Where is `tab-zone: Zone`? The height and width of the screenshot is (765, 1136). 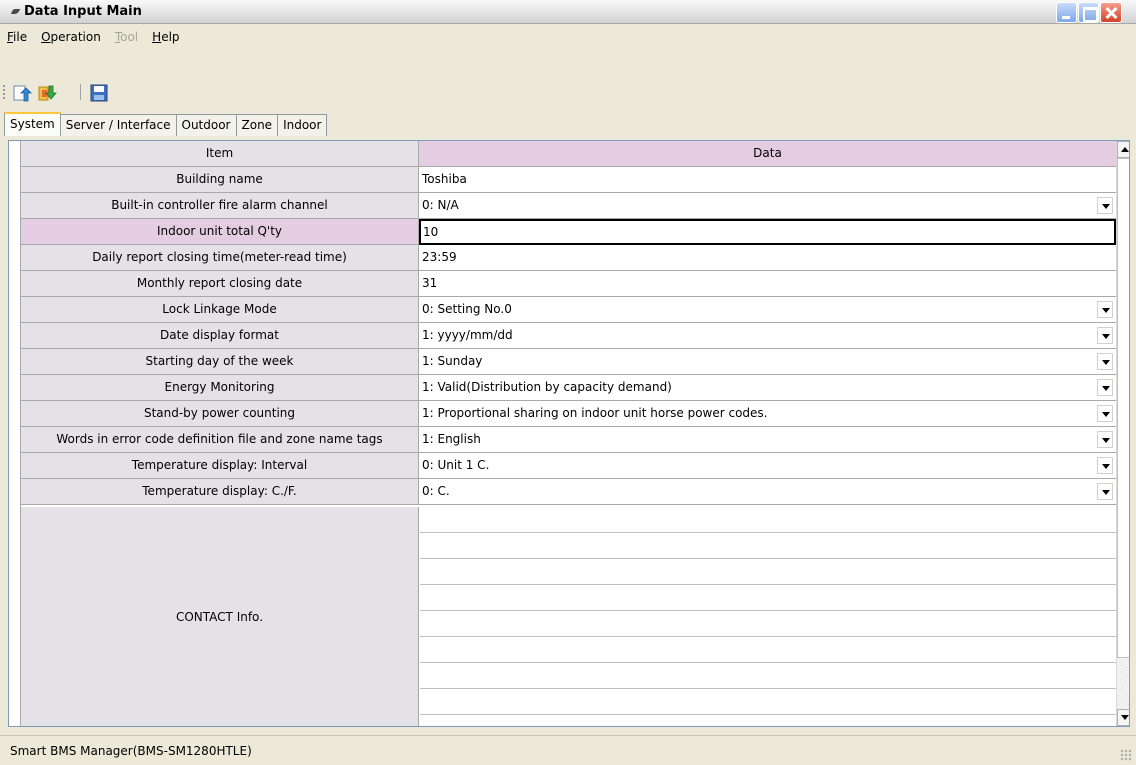
tab-zone: Zone is located at coordinates (257, 125).